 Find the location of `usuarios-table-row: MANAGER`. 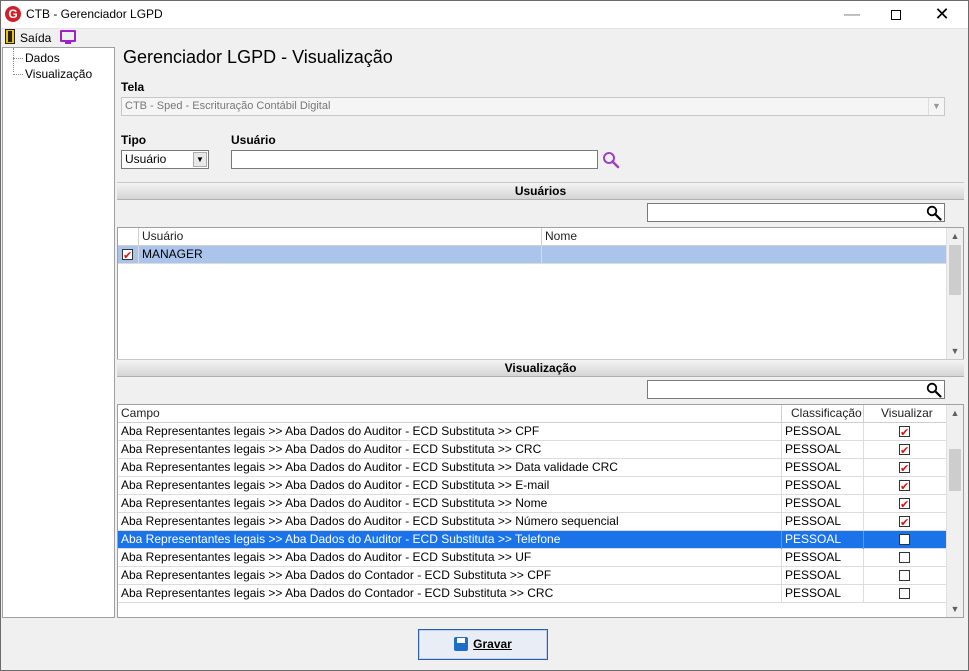

usuarios-table-row: MANAGER is located at coordinates (532, 255).